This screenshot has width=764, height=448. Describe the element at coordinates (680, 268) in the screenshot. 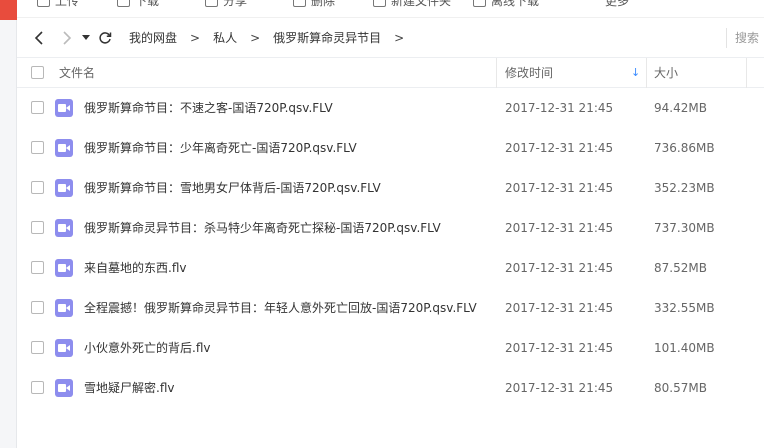

I see `file-size: 87.52MB` at that location.